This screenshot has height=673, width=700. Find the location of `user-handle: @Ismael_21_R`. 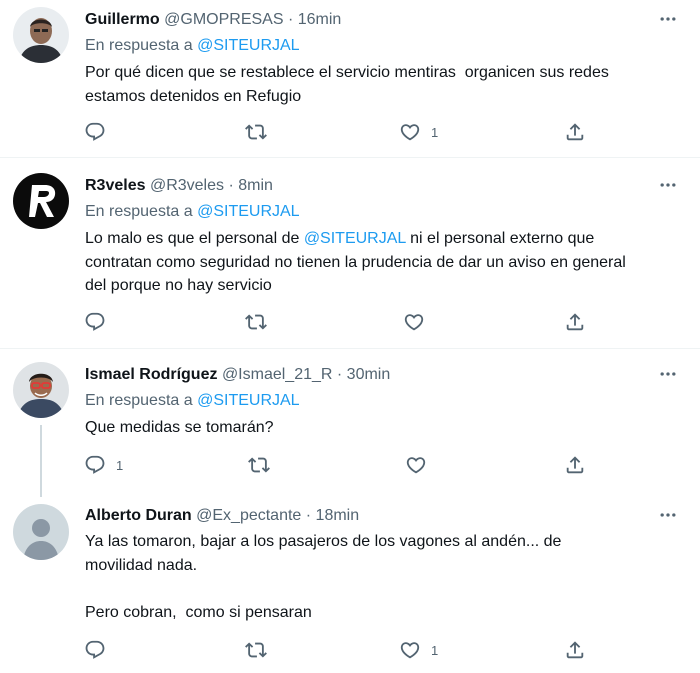

user-handle: @Ismael_21_R is located at coordinates (277, 374).